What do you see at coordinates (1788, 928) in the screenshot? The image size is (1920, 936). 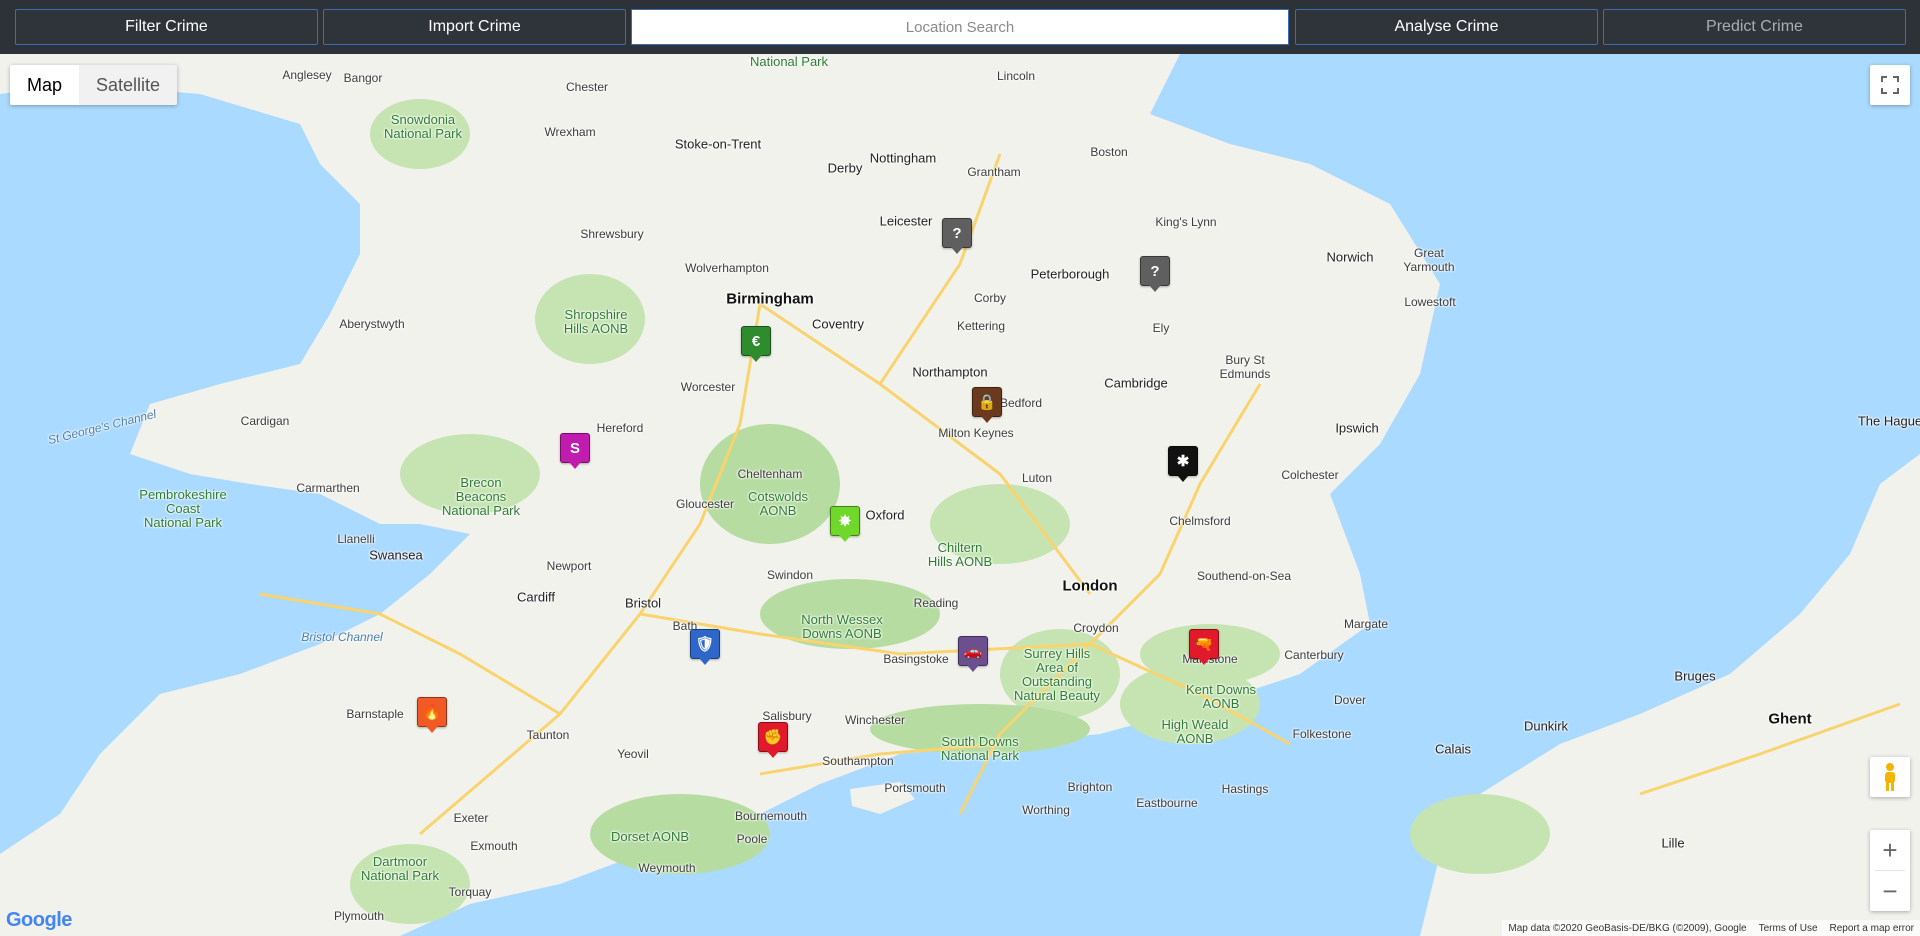 I see `terms-link: Terms of Use` at bounding box center [1788, 928].